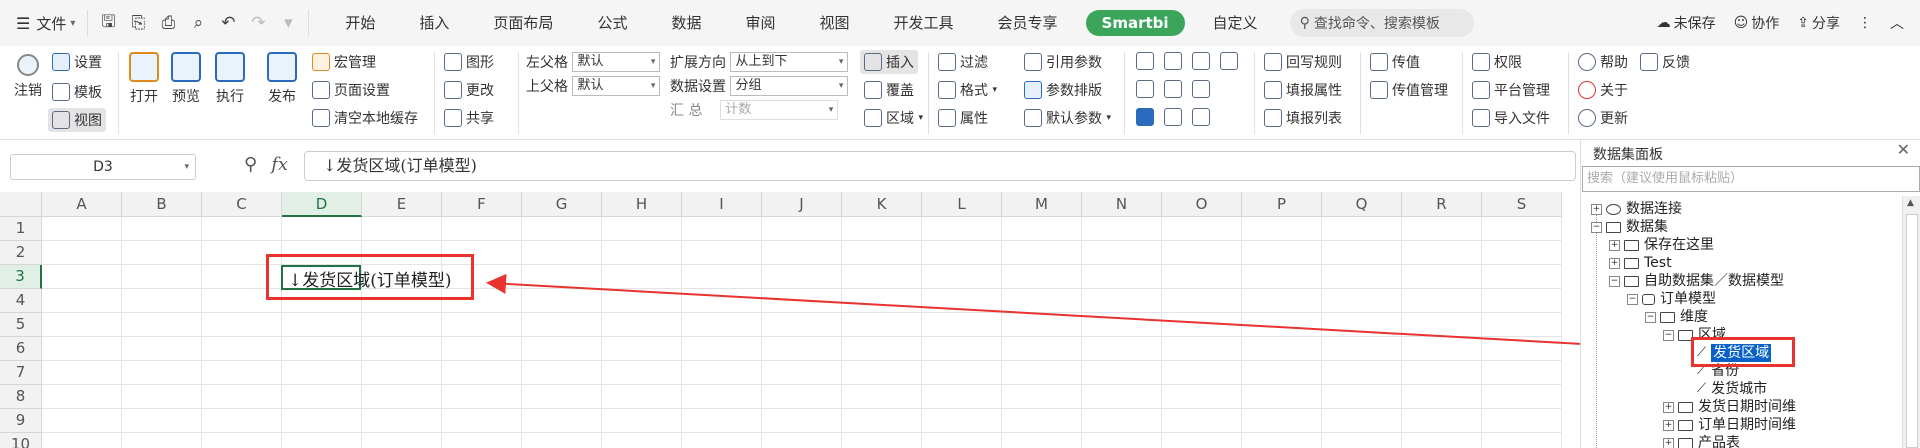 The image size is (1920, 448). Describe the element at coordinates (642, 204) in the screenshot. I see `column-header-h: H` at that location.